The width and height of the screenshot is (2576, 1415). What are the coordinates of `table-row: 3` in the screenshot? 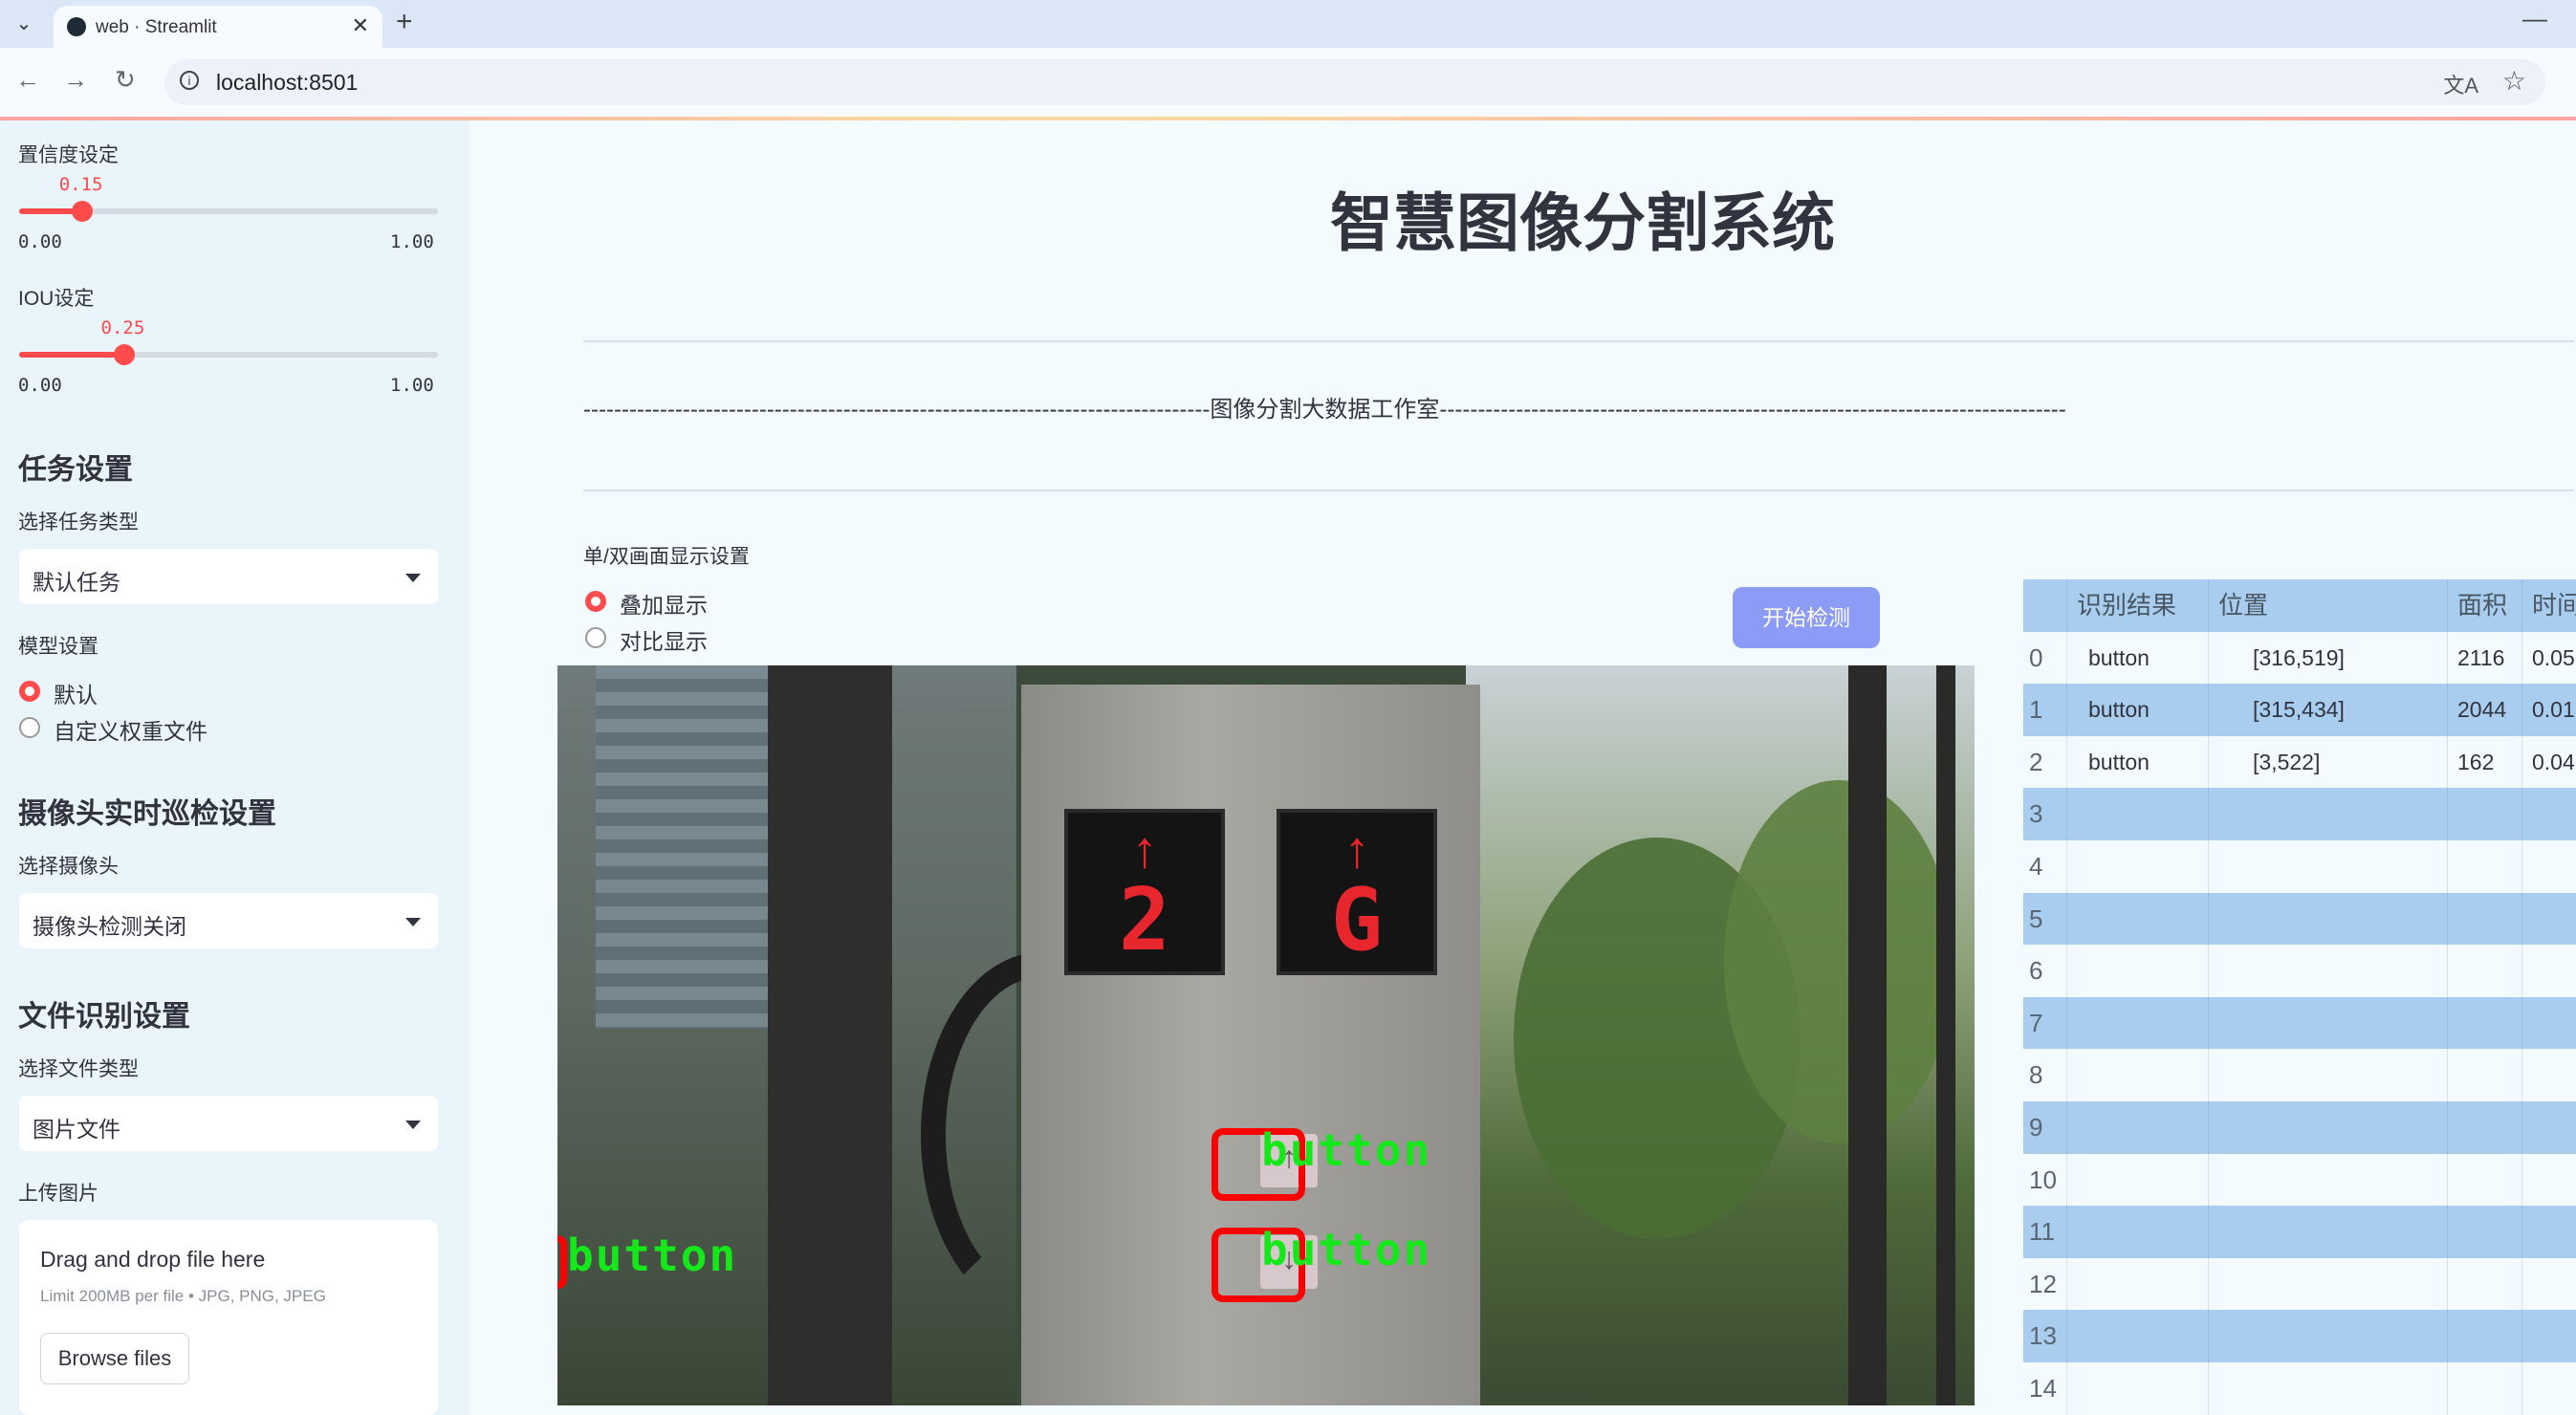 It's located at (2299, 814).